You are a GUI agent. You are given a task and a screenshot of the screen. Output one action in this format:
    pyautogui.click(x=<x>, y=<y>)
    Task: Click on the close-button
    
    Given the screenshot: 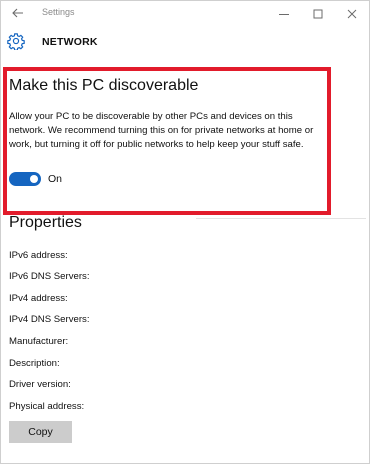 What is the action you would take?
    pyautogui.click(x=352, y=13)
    